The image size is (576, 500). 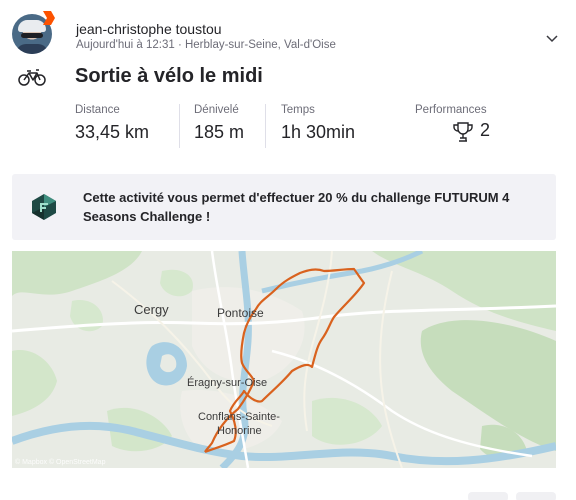 What do you see at coordinates (151, 309) in the screenshot?
I see `place-label-cergy: Cergy` at bounding box center [151, 309].